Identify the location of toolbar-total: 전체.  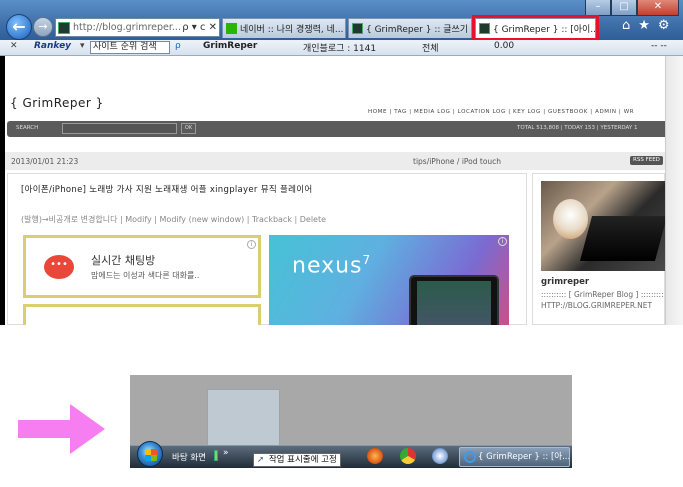
(430, 47).